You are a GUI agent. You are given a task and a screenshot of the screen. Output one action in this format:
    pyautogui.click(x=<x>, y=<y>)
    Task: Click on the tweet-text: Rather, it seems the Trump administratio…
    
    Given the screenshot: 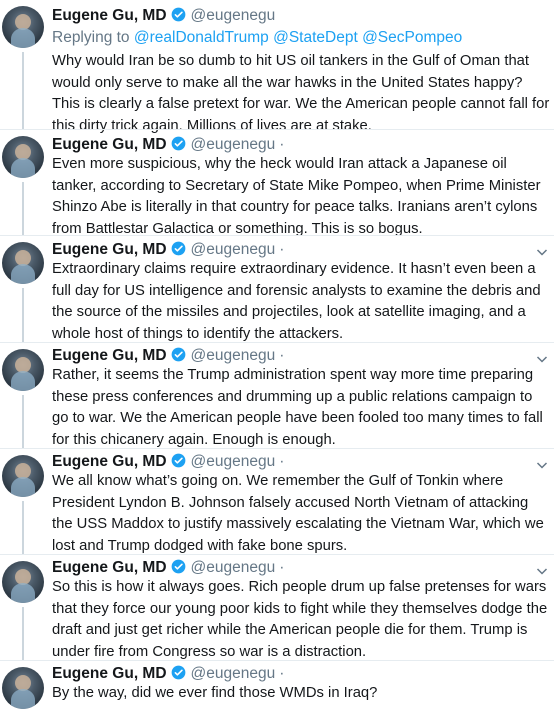 What is the action you would take?
    pyautogui.click(x=297, y=407)
    